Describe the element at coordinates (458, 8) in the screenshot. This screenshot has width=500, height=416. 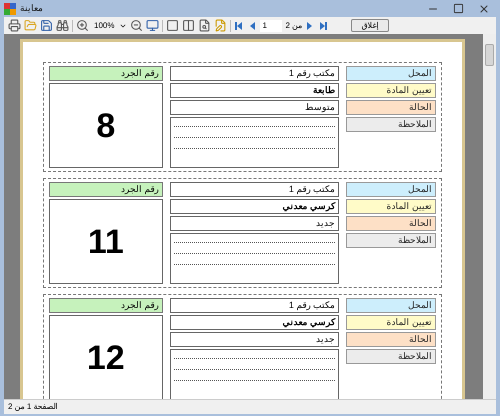
I see `maximize-icon` at that location.